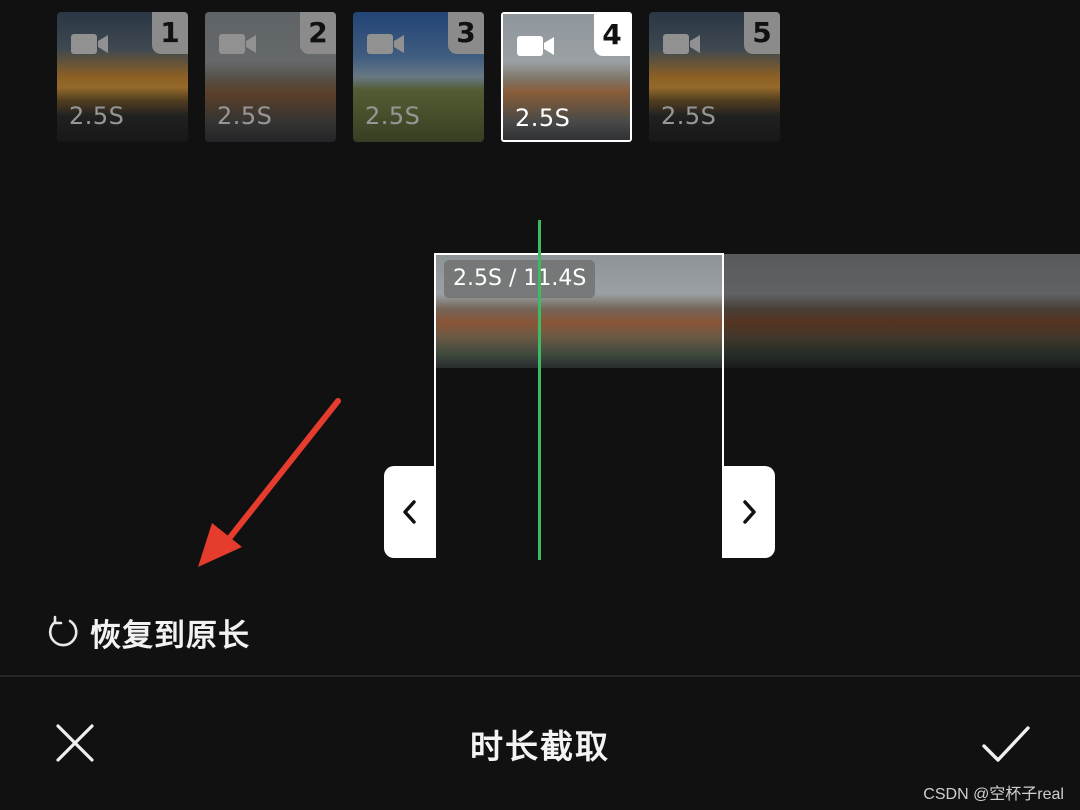 The width and height of the screenshot is (1080, 810). What do you see at coordinates (520, 279) in the screenshot?
I see `trim-duration-label: 2.5S / 11.4S` at bounding box center [520, 279].